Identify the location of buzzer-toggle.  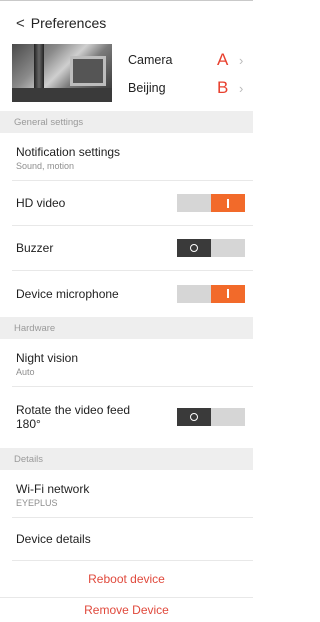
(211, 248).